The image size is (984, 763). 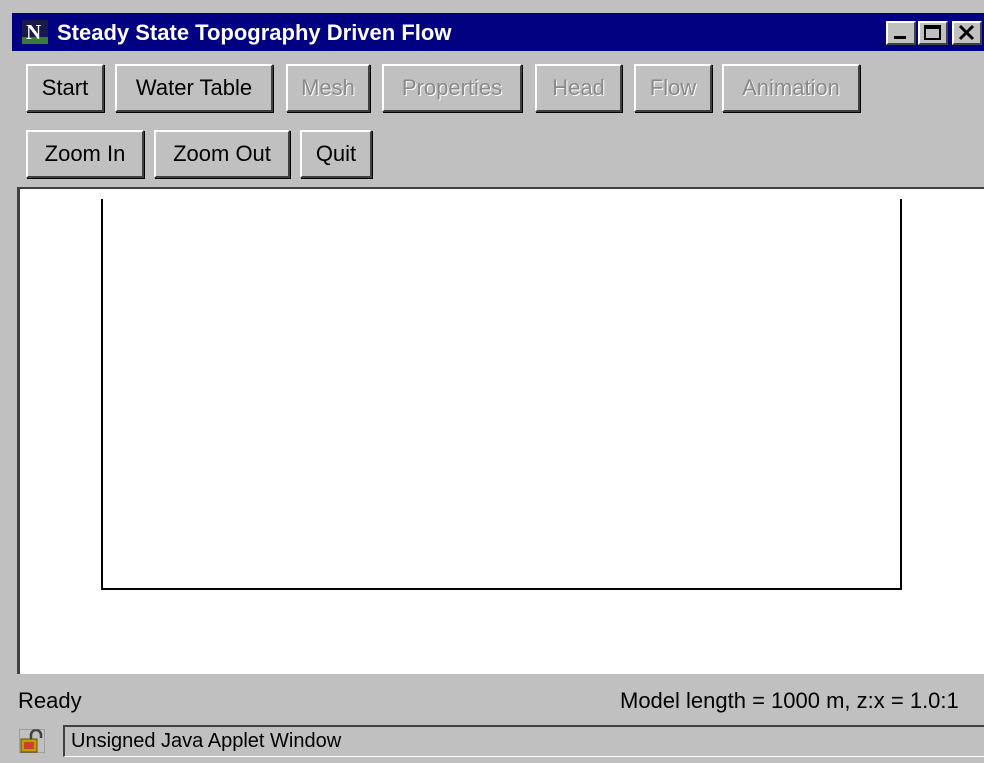 I want to click on start-button: Start, so click(x=65, y=88).